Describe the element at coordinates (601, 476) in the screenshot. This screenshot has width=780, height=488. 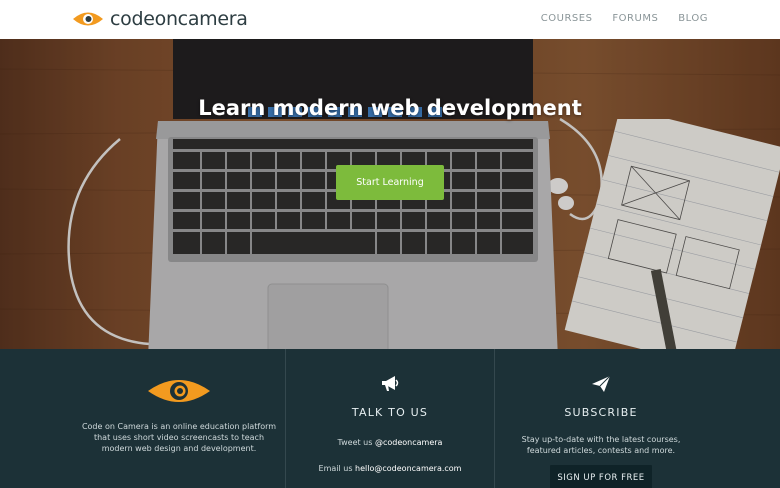
I see `sign-up-button: SIGN UP FOR FREE` at that location.